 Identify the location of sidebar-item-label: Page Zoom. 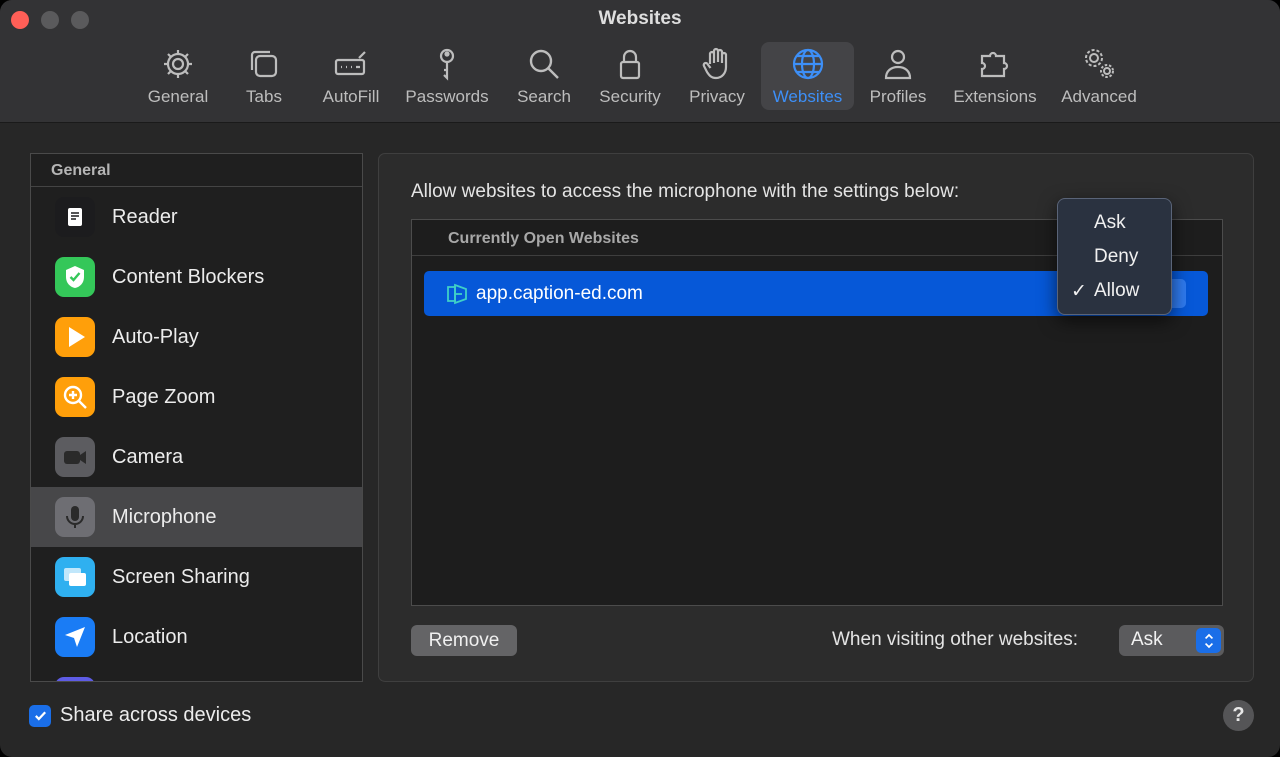
(164, 396).